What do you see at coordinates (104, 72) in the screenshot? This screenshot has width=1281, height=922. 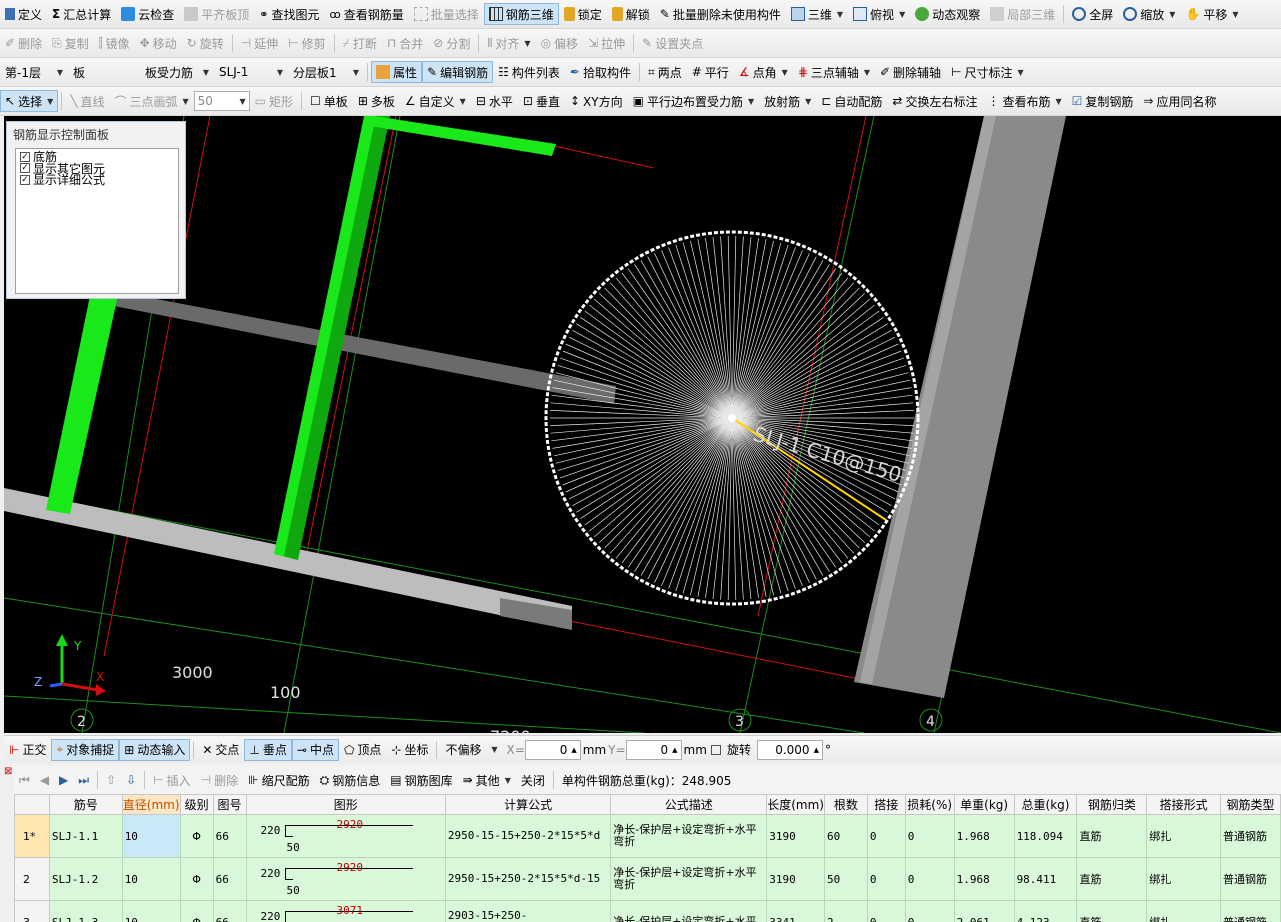 I see `category-select: 板` at bounding box center [104, 72].